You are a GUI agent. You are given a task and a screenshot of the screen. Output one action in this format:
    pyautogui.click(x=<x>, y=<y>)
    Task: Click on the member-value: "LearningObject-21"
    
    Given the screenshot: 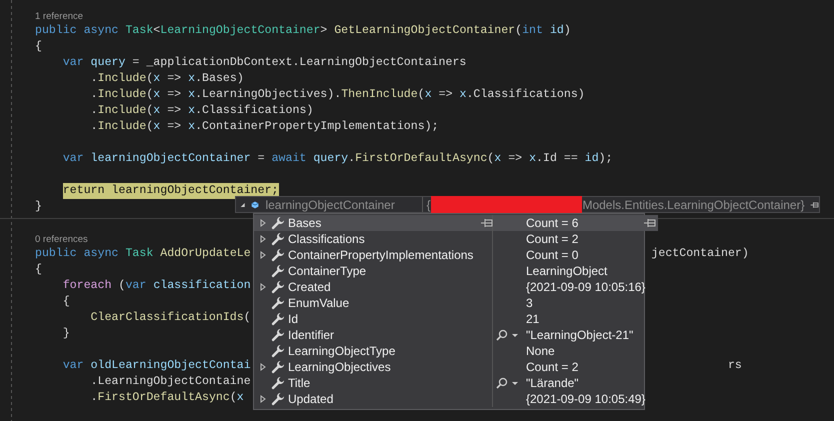 What is the action you would take?
    pyautogui.click(x=580, y=335)
    